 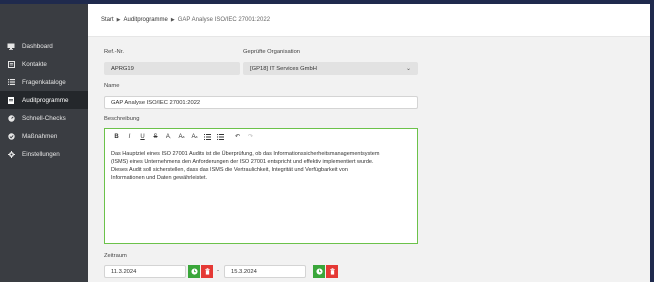 I want to click on name-value: GAP Analyse ISO/IEC 27001:2022, so click(x=156, y=102).